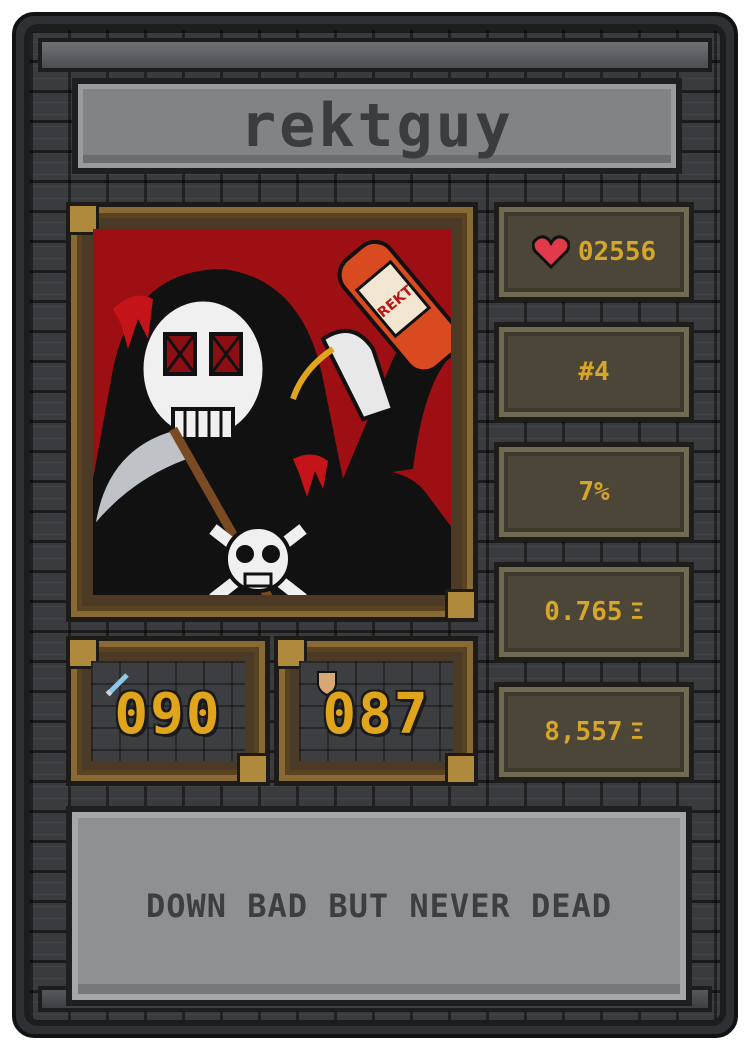 The height and width of the screenshot is (1050, 750). I want to click on hearts-stat: 02556, so click(594, 252).